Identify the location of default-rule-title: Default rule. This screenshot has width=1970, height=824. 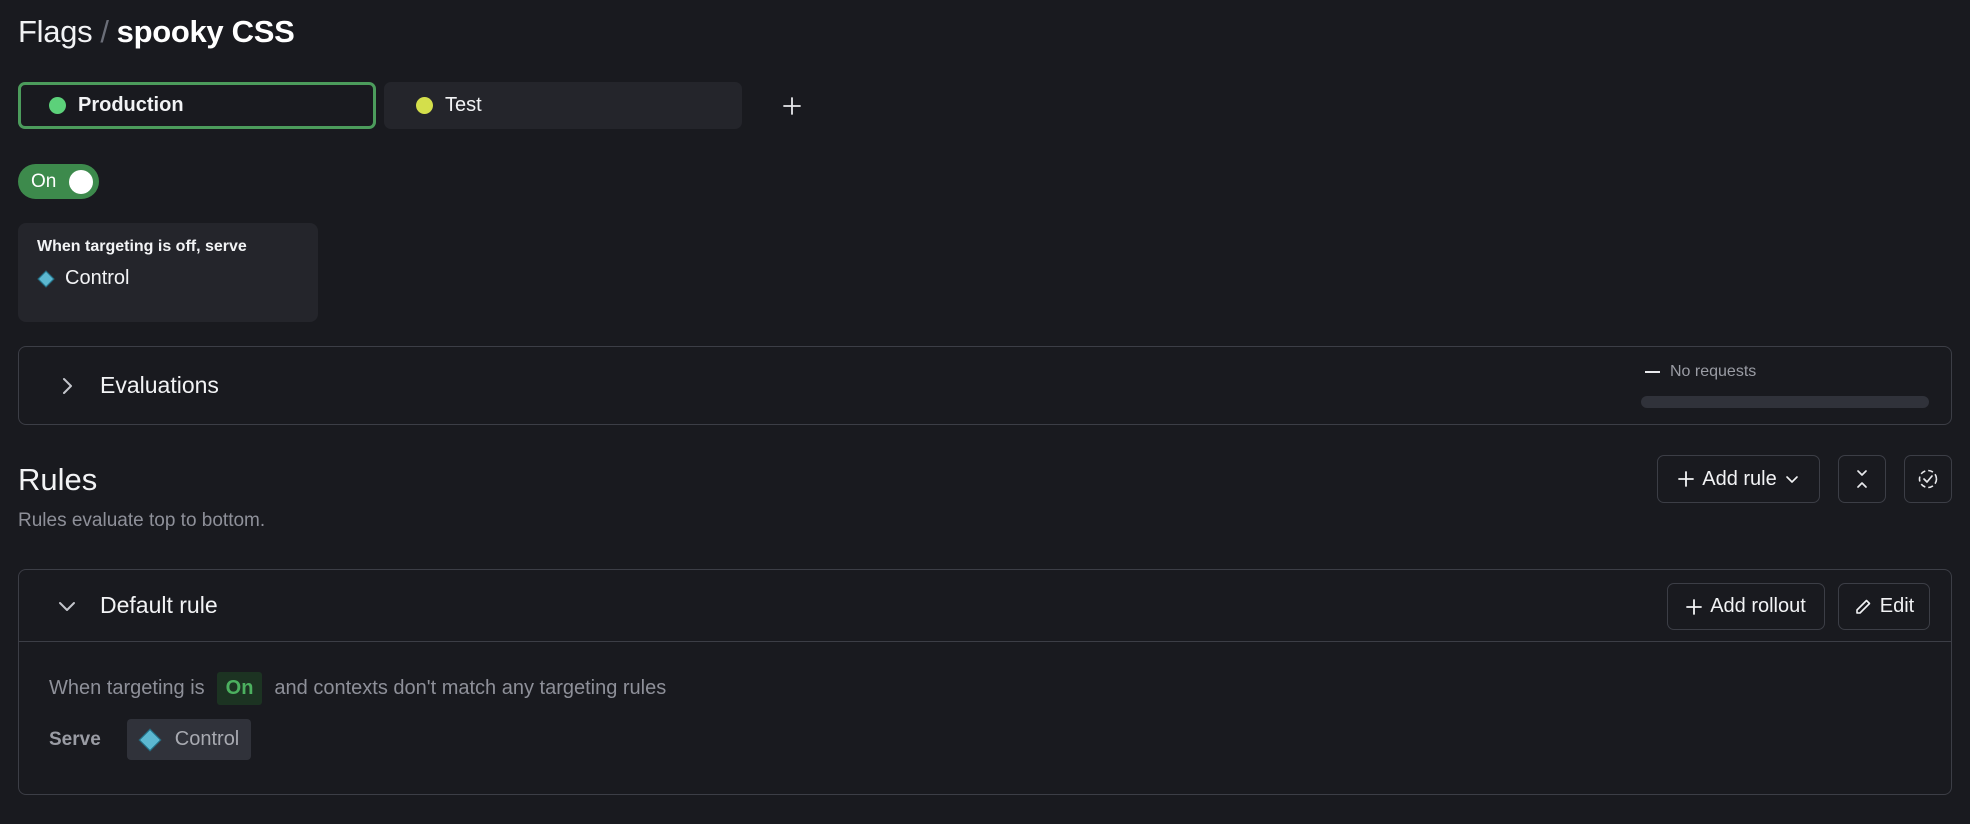
(159, 605).